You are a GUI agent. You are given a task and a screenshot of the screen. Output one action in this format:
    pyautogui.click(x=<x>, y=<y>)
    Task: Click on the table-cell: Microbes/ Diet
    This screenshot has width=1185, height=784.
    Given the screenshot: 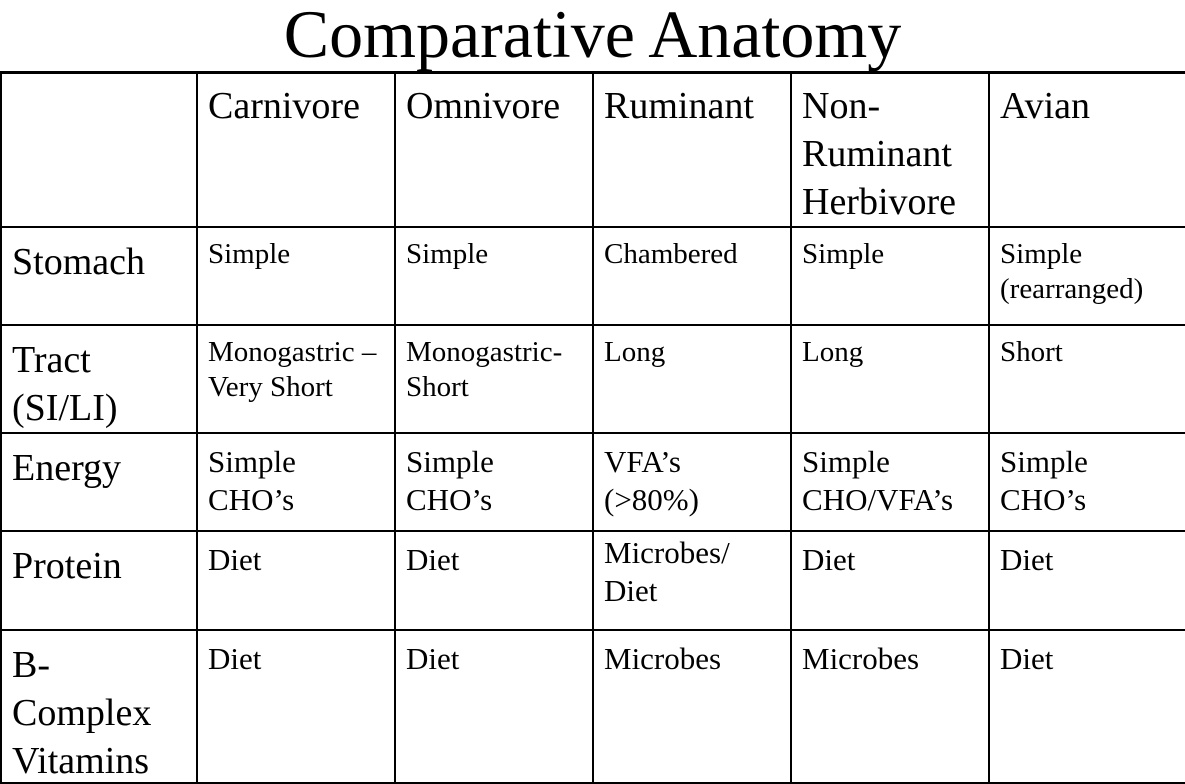 What is the action you would take?
    pyautogui.click(x=691, y=581)
    